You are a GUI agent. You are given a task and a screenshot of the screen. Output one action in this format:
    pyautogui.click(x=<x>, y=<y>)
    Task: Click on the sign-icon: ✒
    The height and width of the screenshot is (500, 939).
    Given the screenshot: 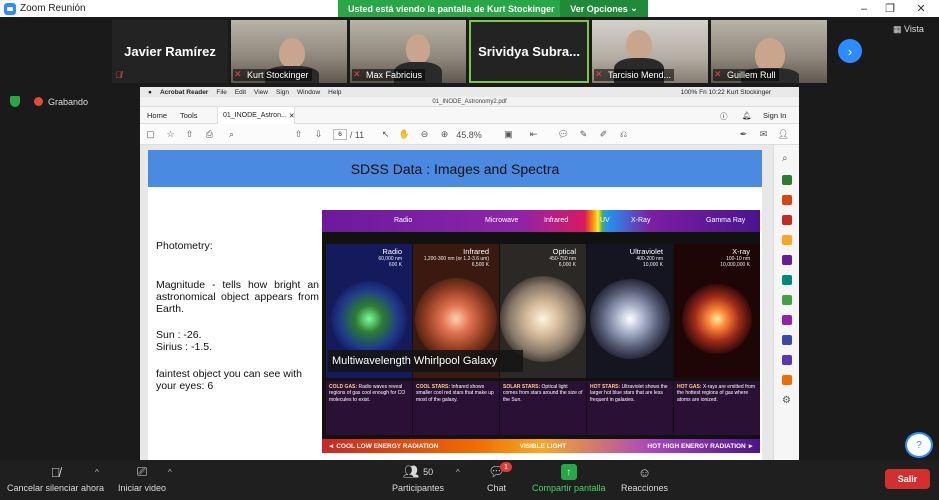 What is the action you would take?
    pyautogui.click(x=743, y=134)
    